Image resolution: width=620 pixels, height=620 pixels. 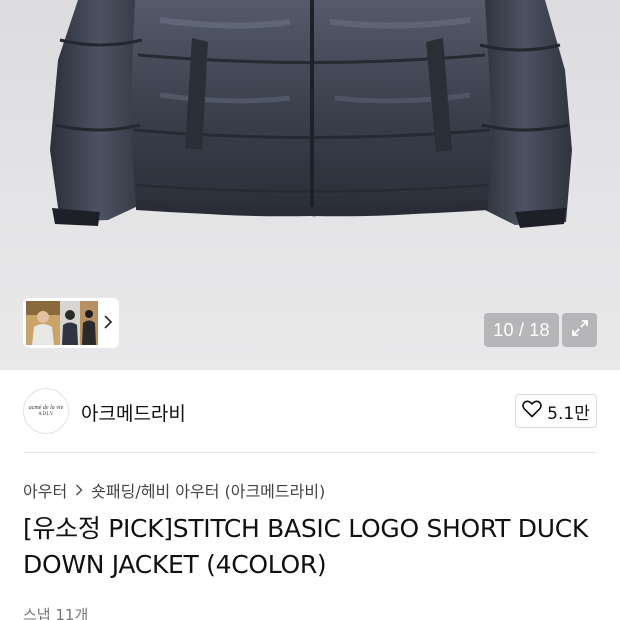 What do you see at coordinates (46, 407) in the screenshot?
I see `brand-logo-text: acmé de la vie` at bounding box center [46, 407].